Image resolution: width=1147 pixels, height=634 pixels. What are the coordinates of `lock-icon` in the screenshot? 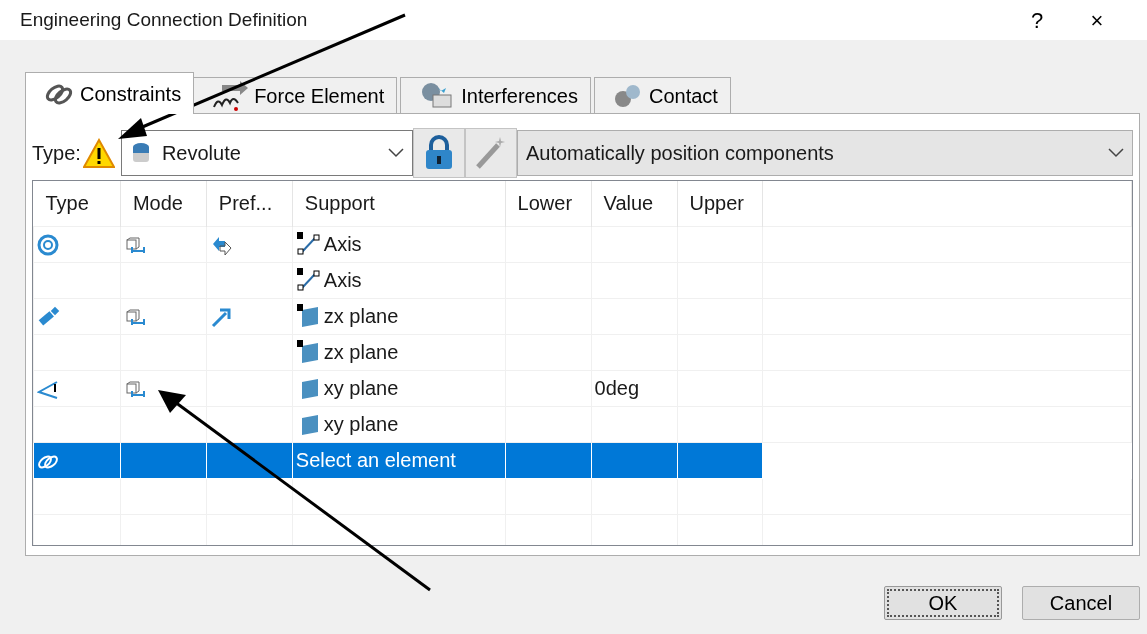 It's located at (438, 153).